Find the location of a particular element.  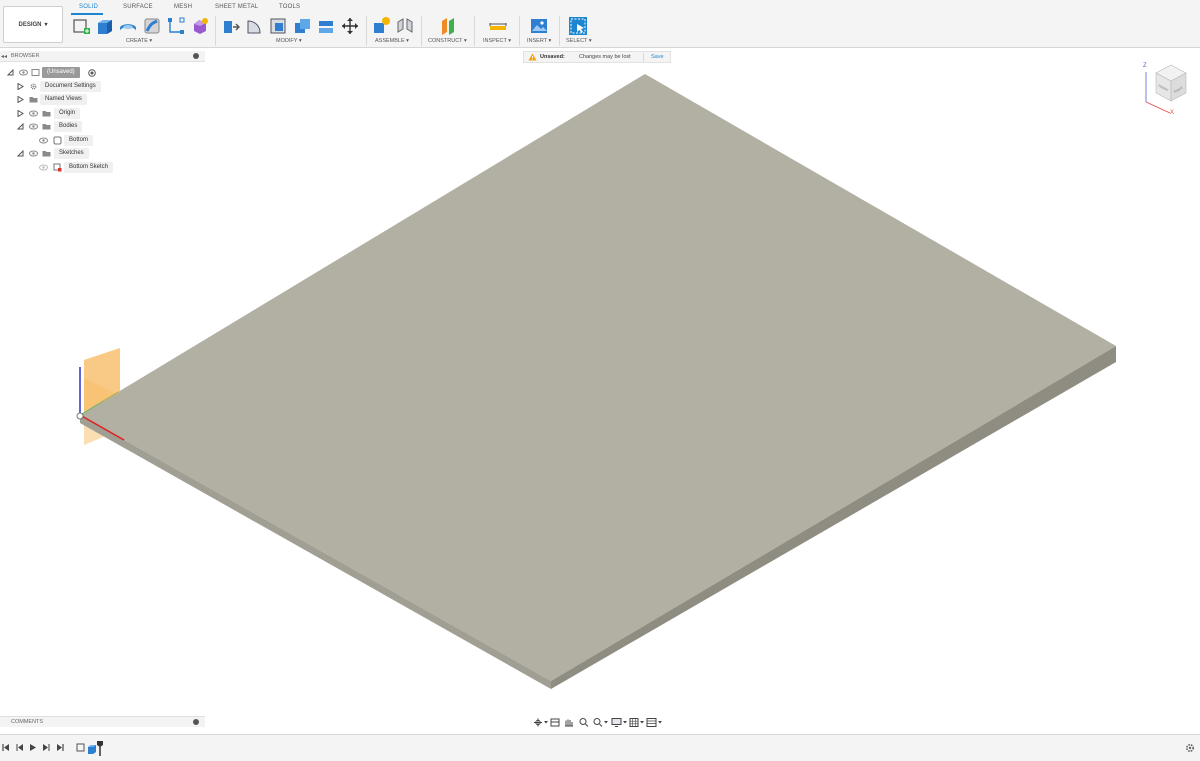

look-at-icon is located at coordinates (555, 722).